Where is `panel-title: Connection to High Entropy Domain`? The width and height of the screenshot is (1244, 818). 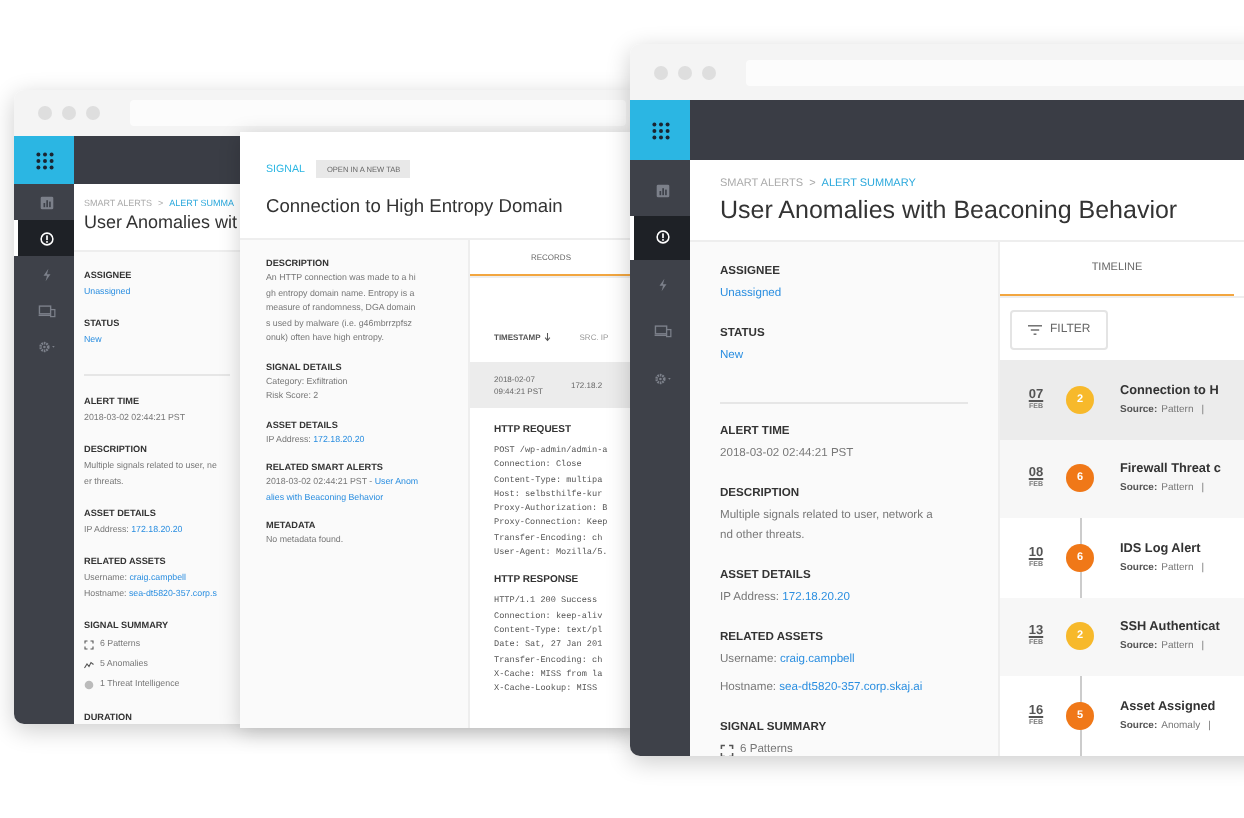
panel-title: Connection to High Entropy Domain is located at coordinates (415, 206).